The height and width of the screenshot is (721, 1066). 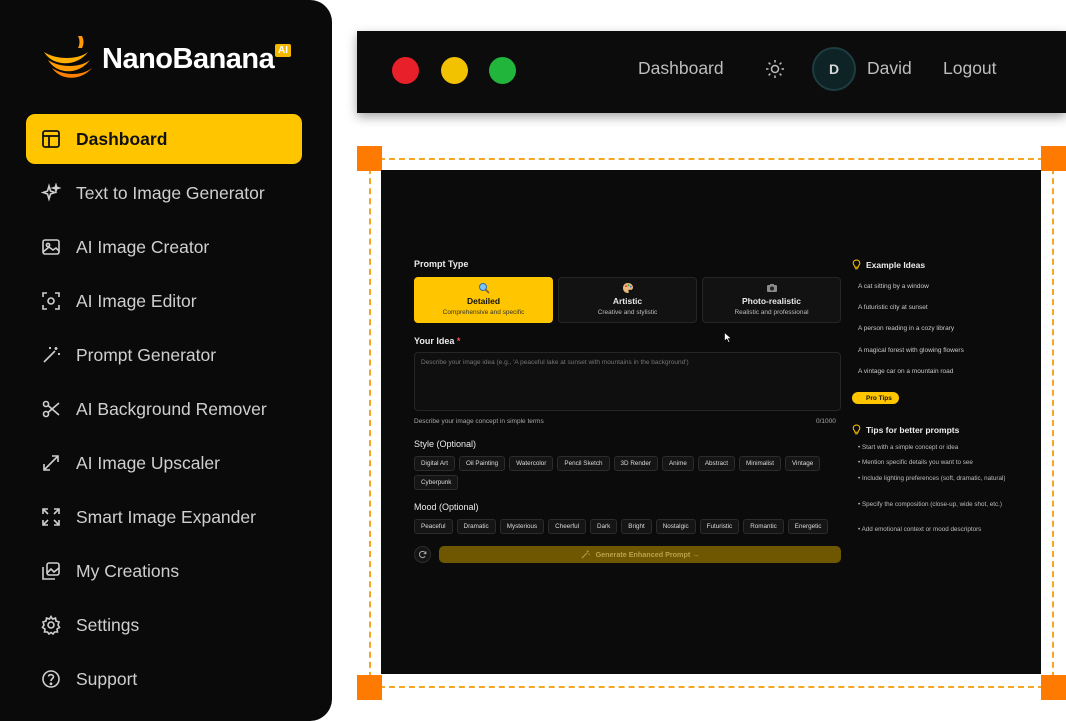 What do you see at coordinates (51, 463) in the screenshot?
I see `expand-arrows-icon` at bounding box center [51, 463].